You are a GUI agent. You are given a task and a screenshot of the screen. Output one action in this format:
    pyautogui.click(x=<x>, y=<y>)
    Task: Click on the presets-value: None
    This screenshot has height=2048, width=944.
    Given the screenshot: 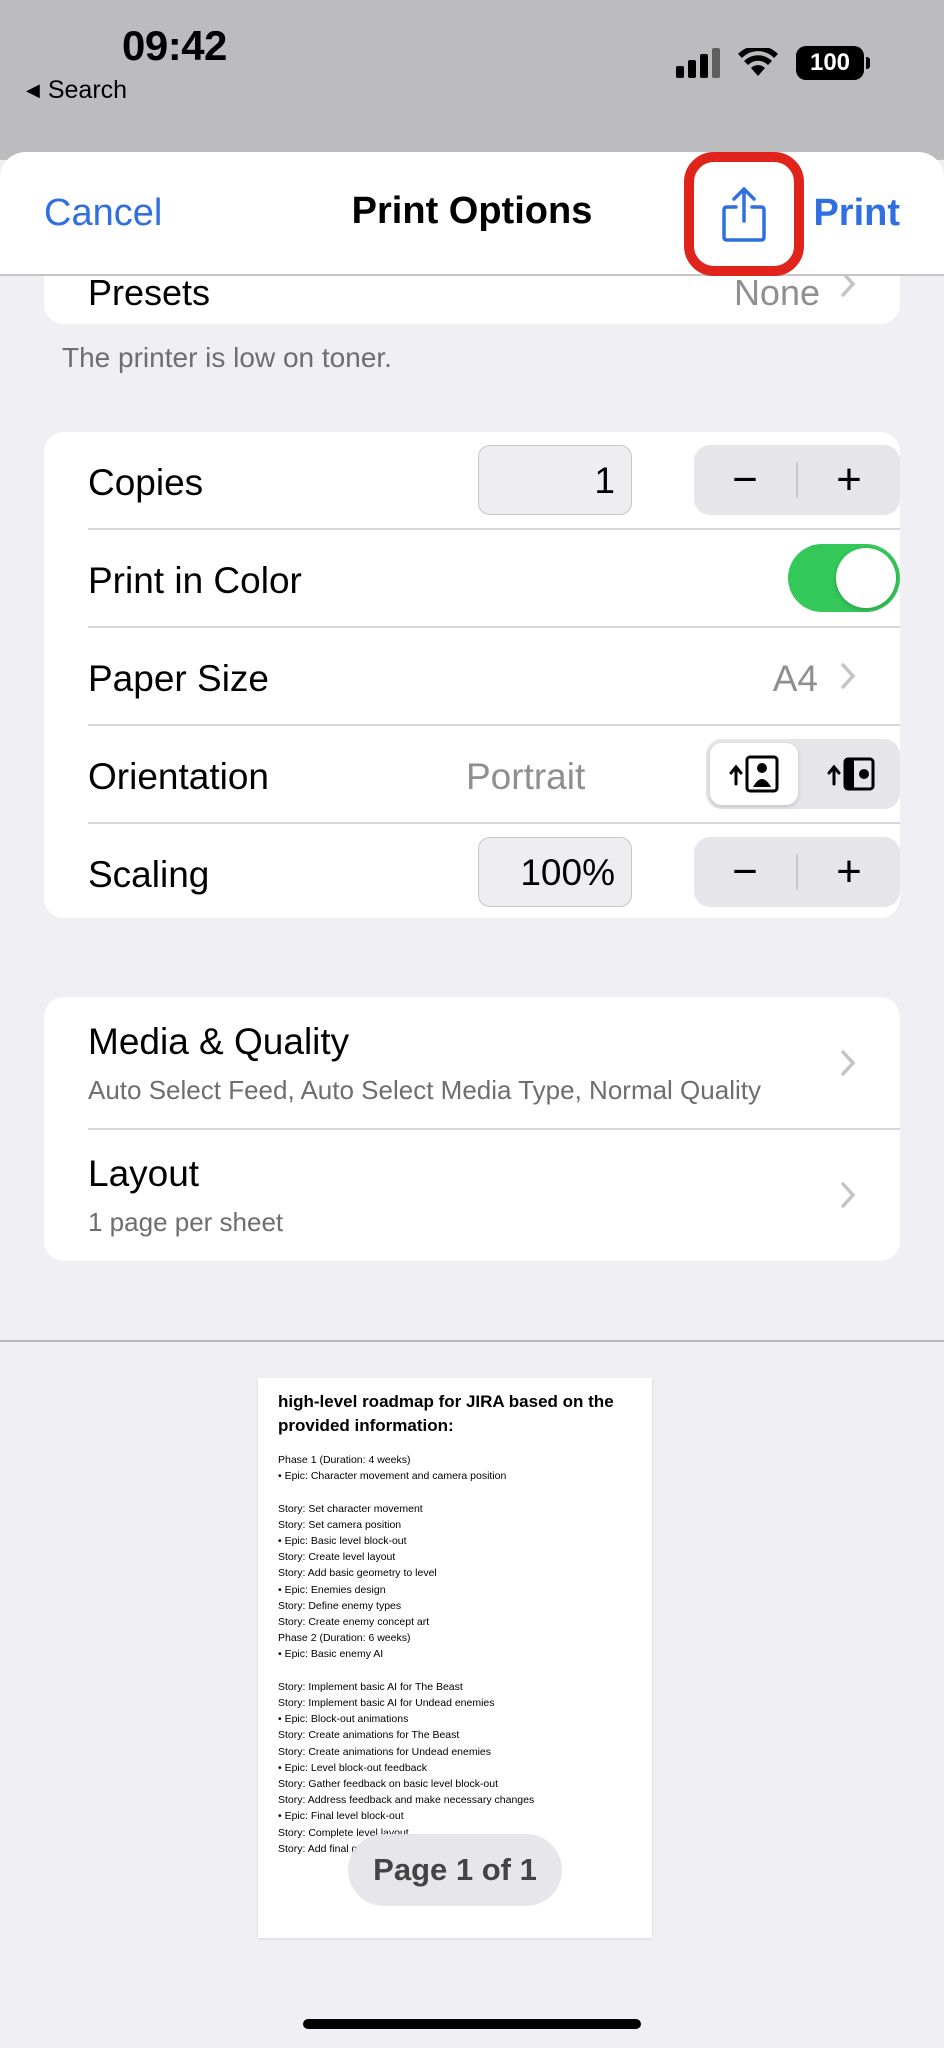 What is the action you would take?
    pyautogui.click(x=776, y=292)
    